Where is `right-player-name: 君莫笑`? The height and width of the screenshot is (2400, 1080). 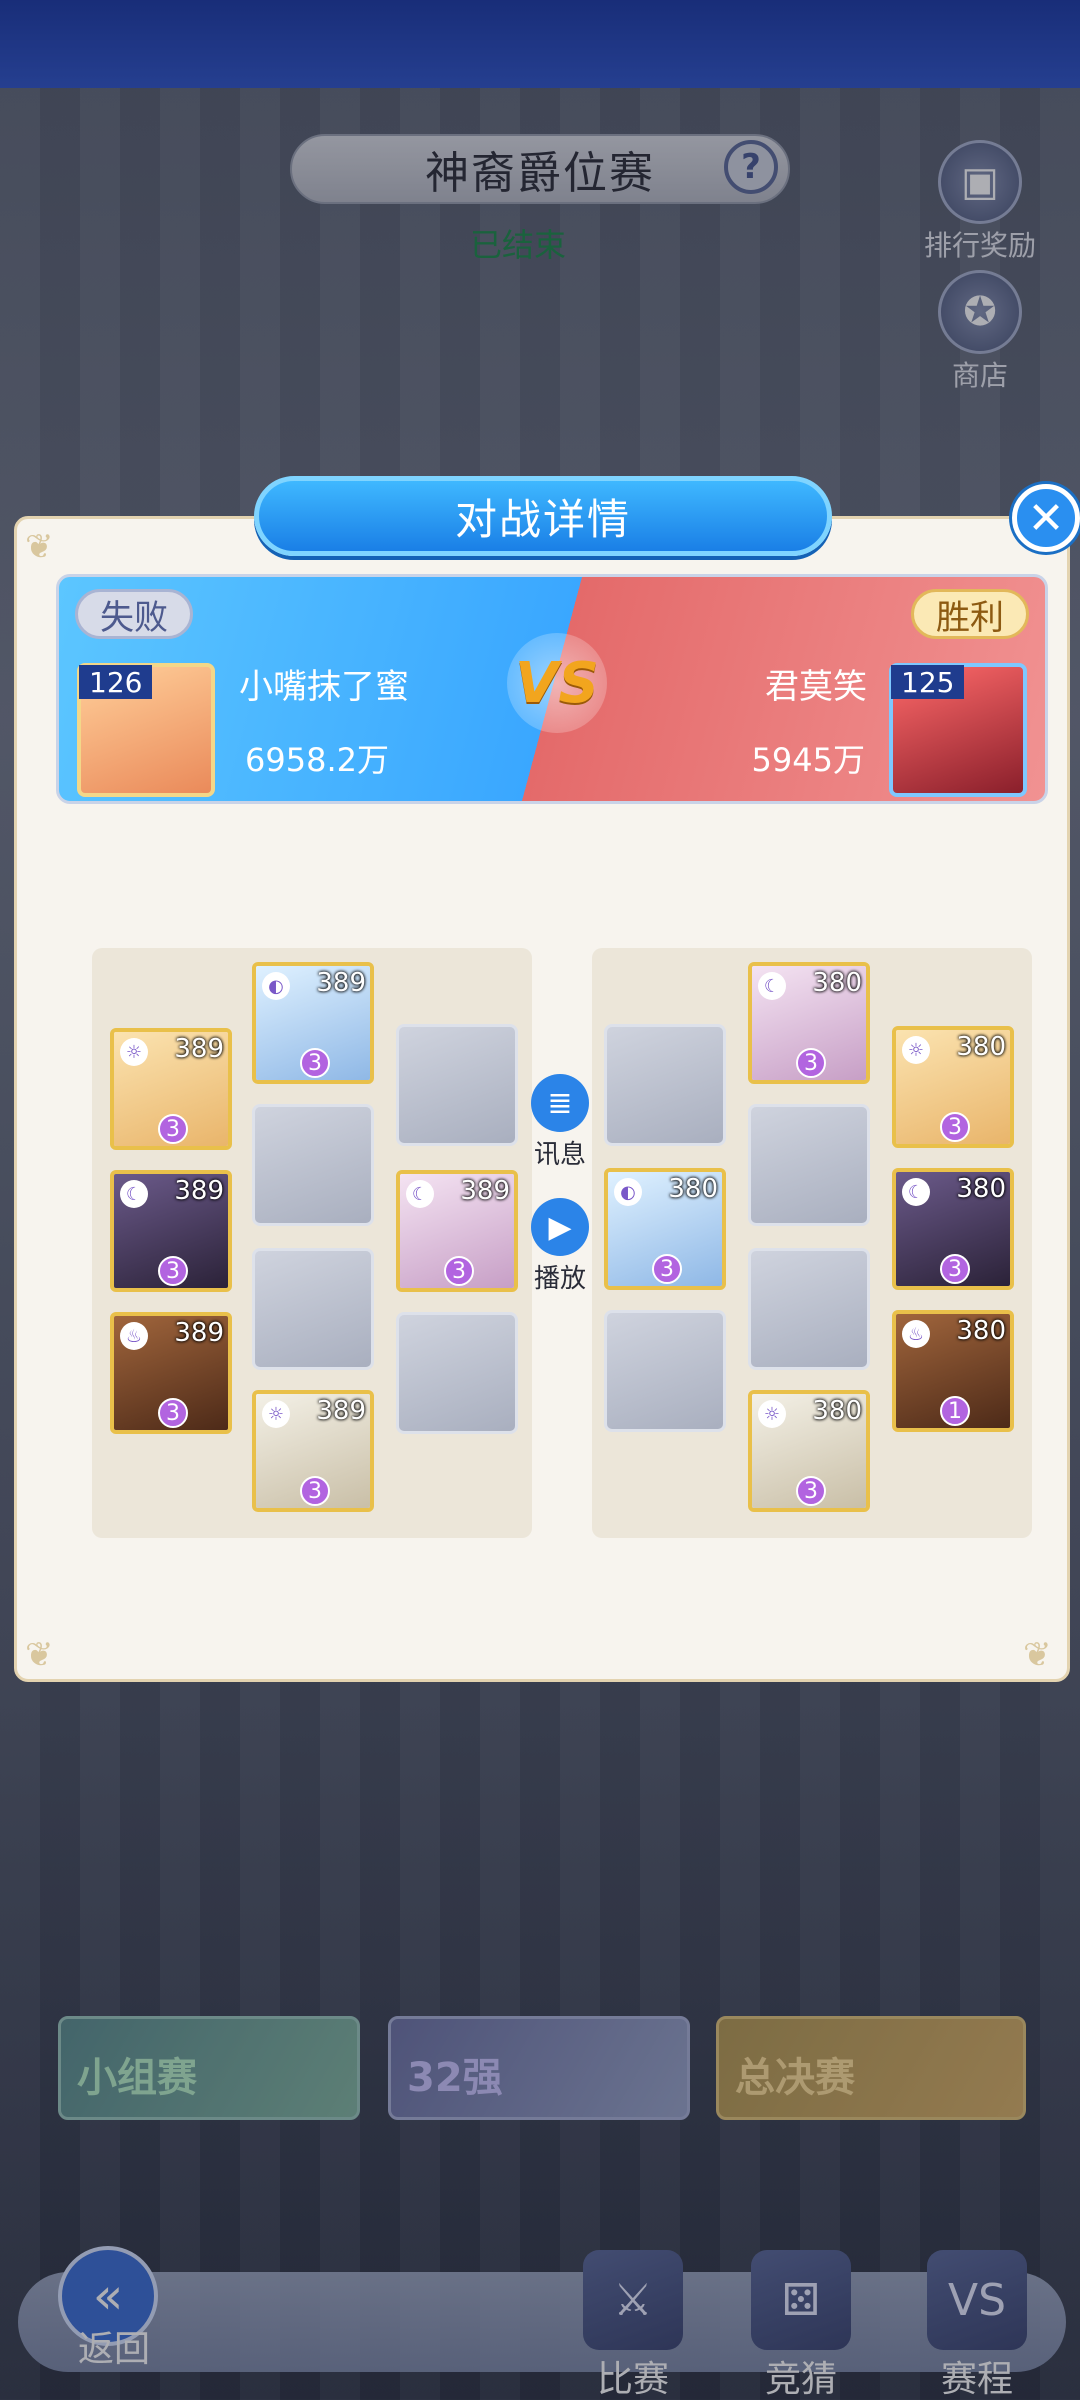
right-player-name: 君莫笑 is located at coordinates (816, 687).